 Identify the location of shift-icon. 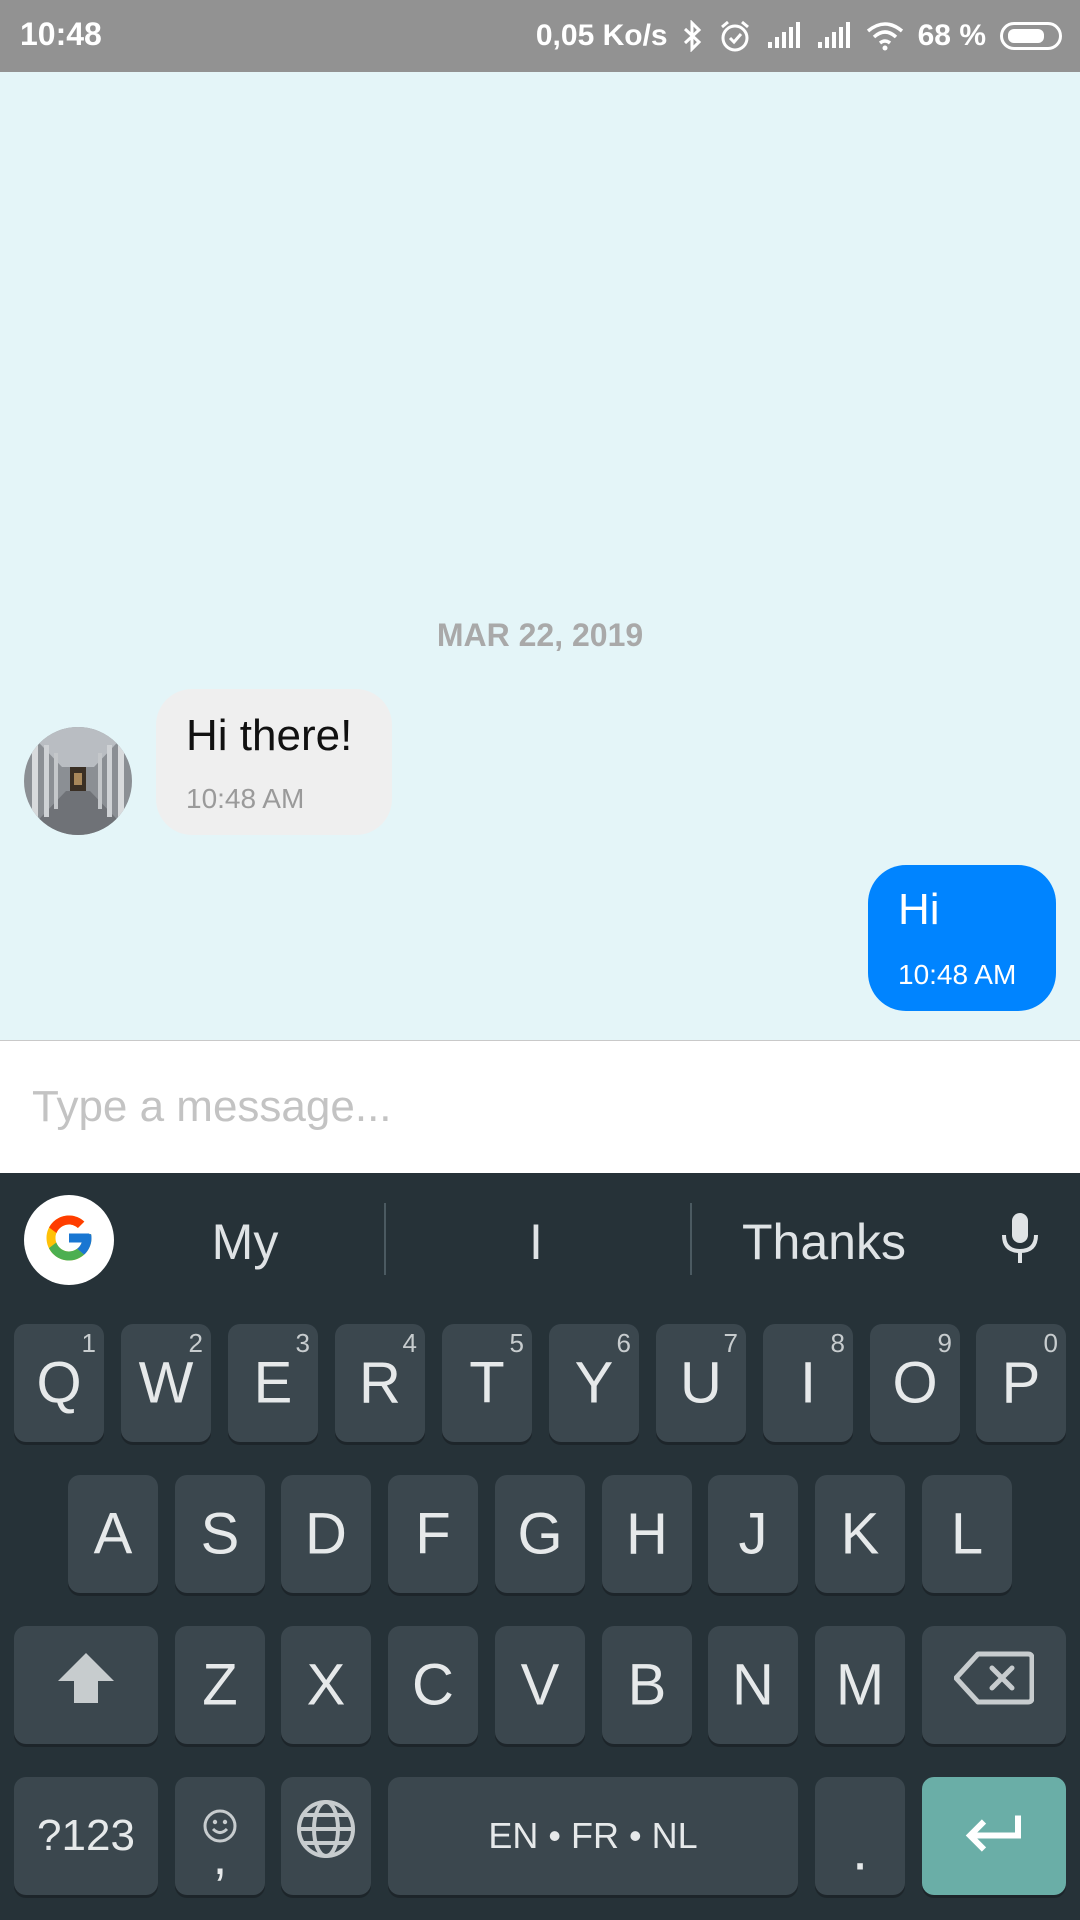
(86, 1685).